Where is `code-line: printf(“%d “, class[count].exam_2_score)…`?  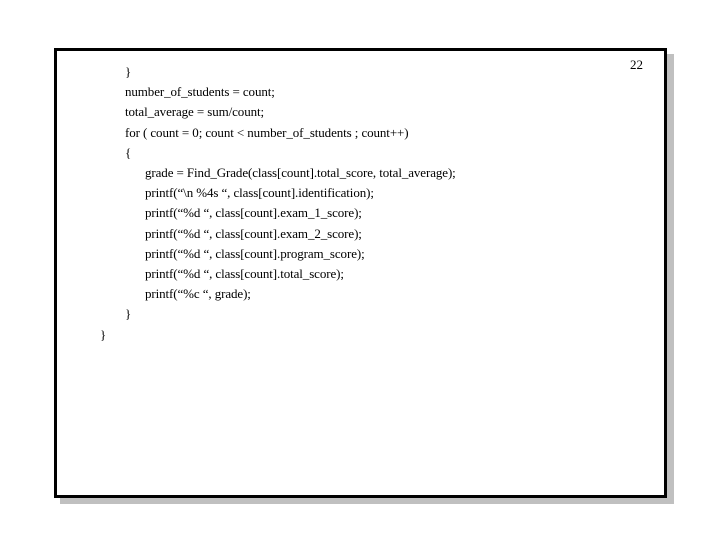 code-line: printf(“%d “, class[count].exam_2_score)… is located at coordinates (253, 233).